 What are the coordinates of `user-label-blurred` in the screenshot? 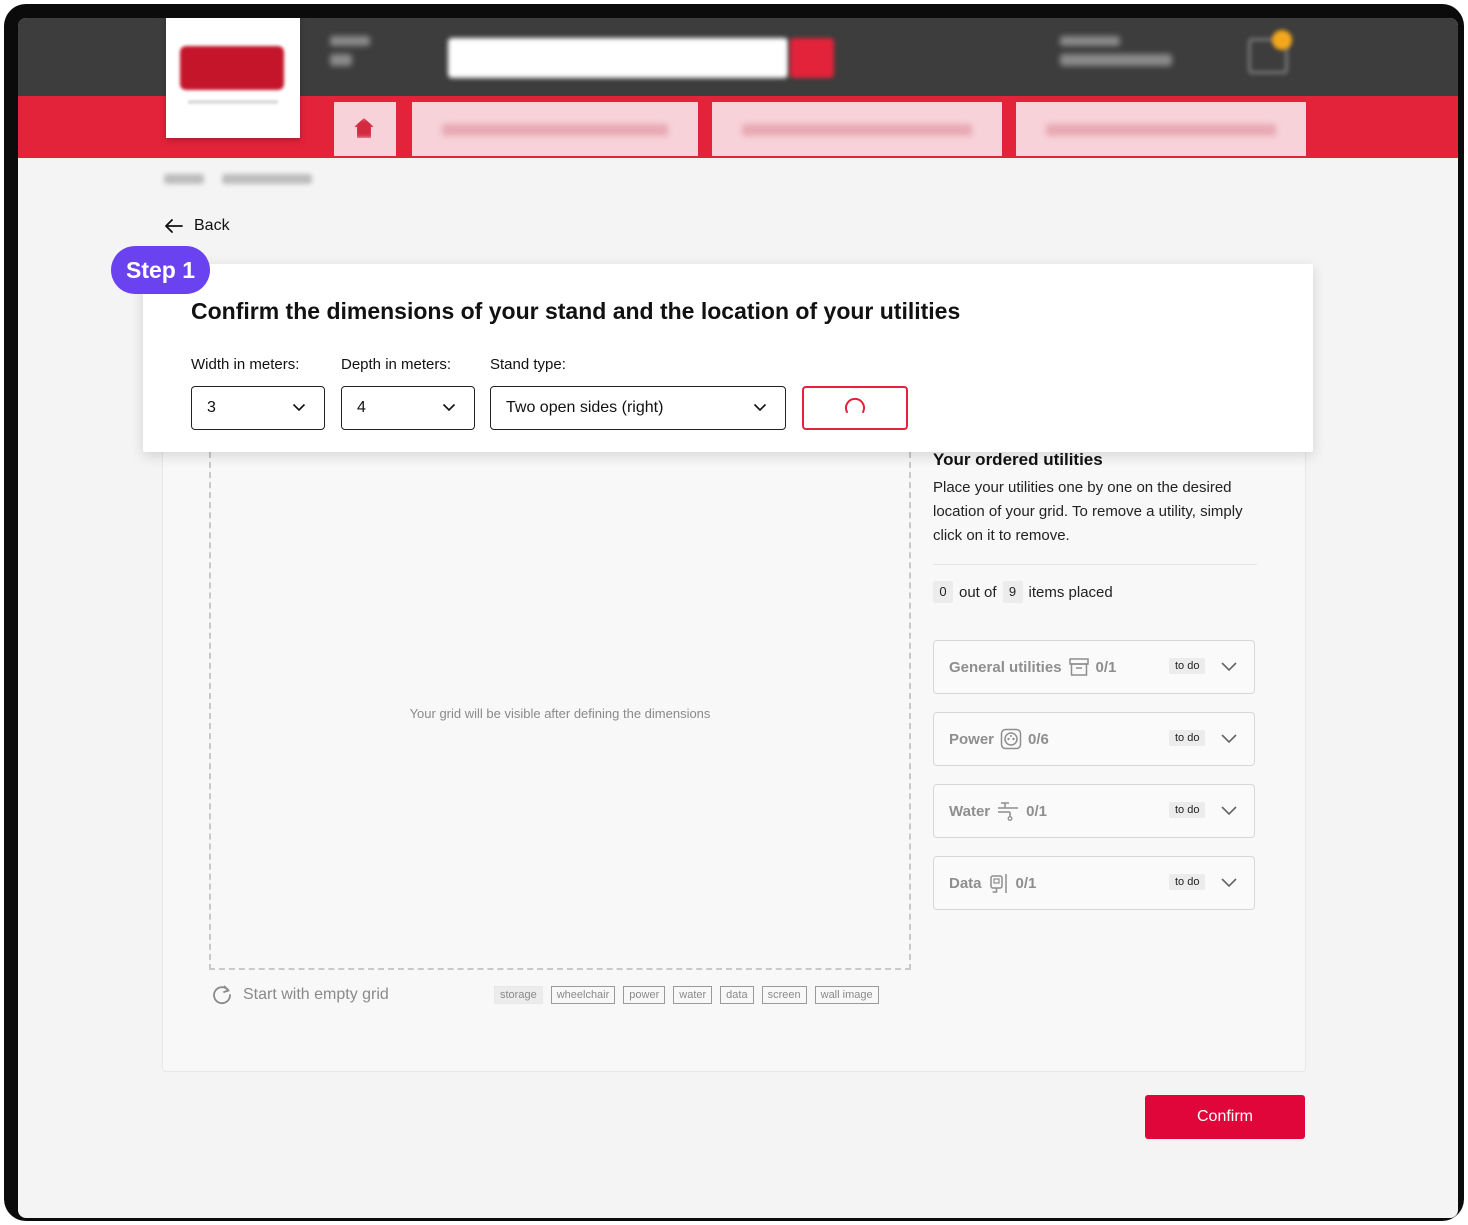 It's located at (1090, 41).